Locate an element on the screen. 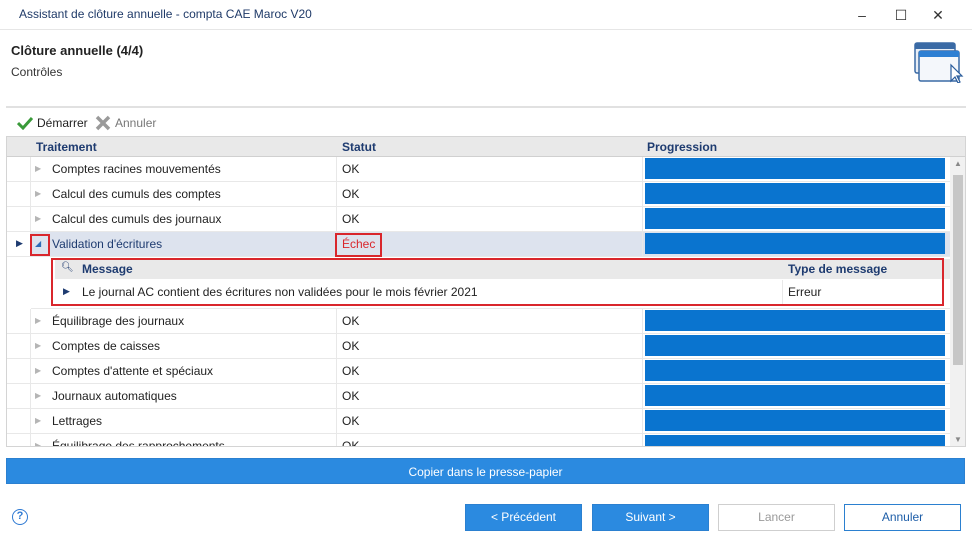 The image size is (972, 544). help-icon: ? is located at coordinates (20, 517).